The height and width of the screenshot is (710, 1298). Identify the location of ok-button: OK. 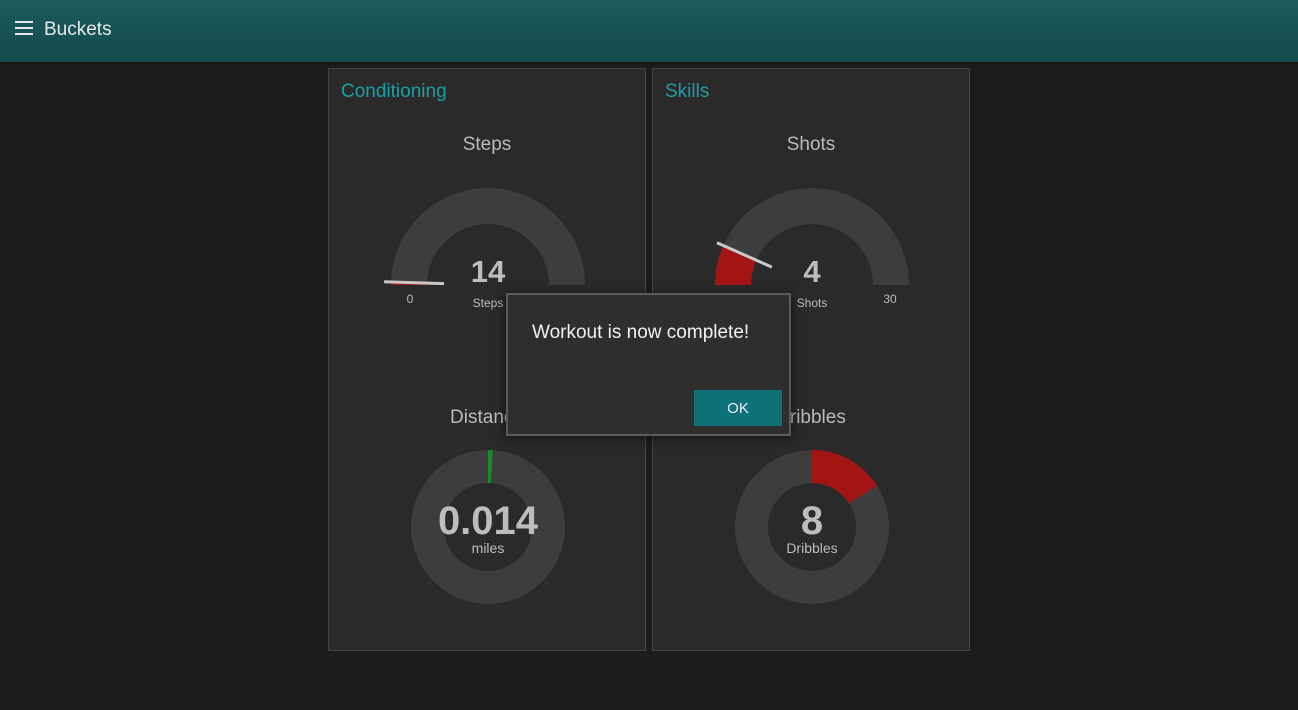
(738, 408).